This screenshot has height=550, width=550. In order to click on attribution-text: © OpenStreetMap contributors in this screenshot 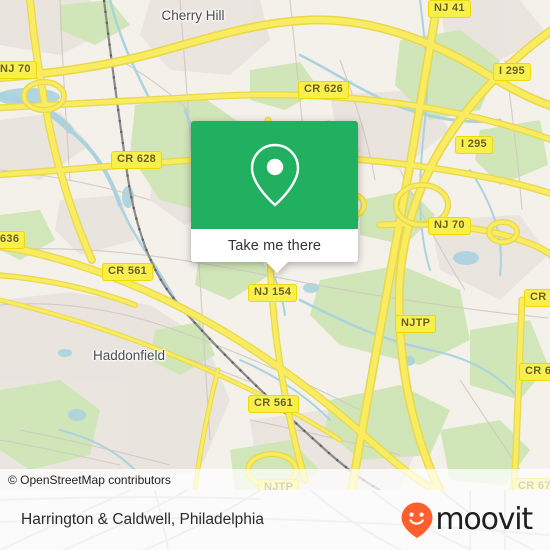, I will do `click(85, 480)`.